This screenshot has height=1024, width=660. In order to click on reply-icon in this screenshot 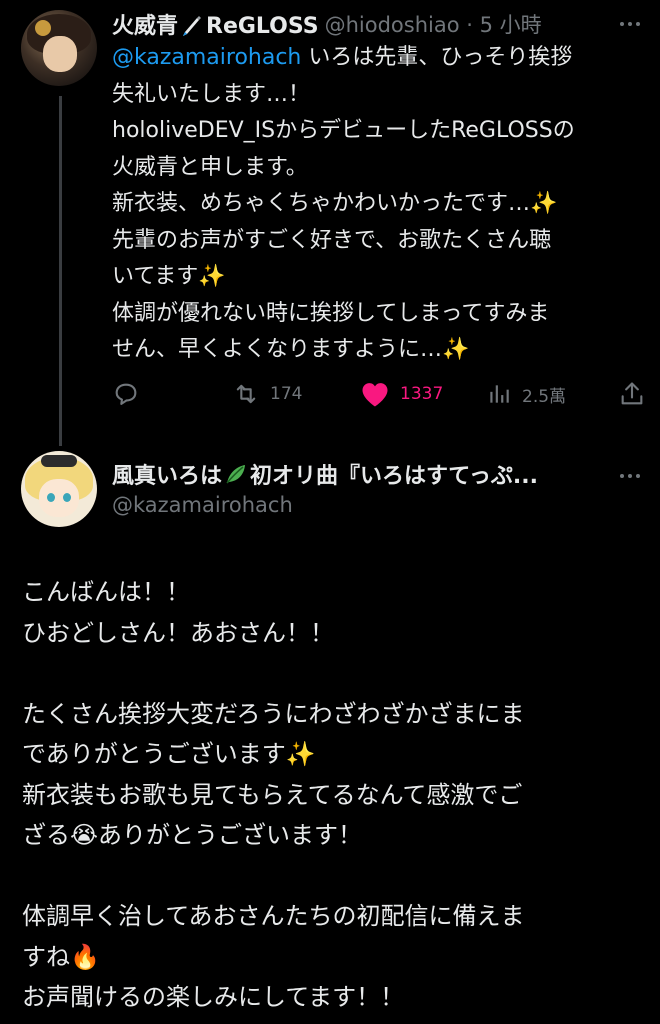, I will do `click(126, 394)`.